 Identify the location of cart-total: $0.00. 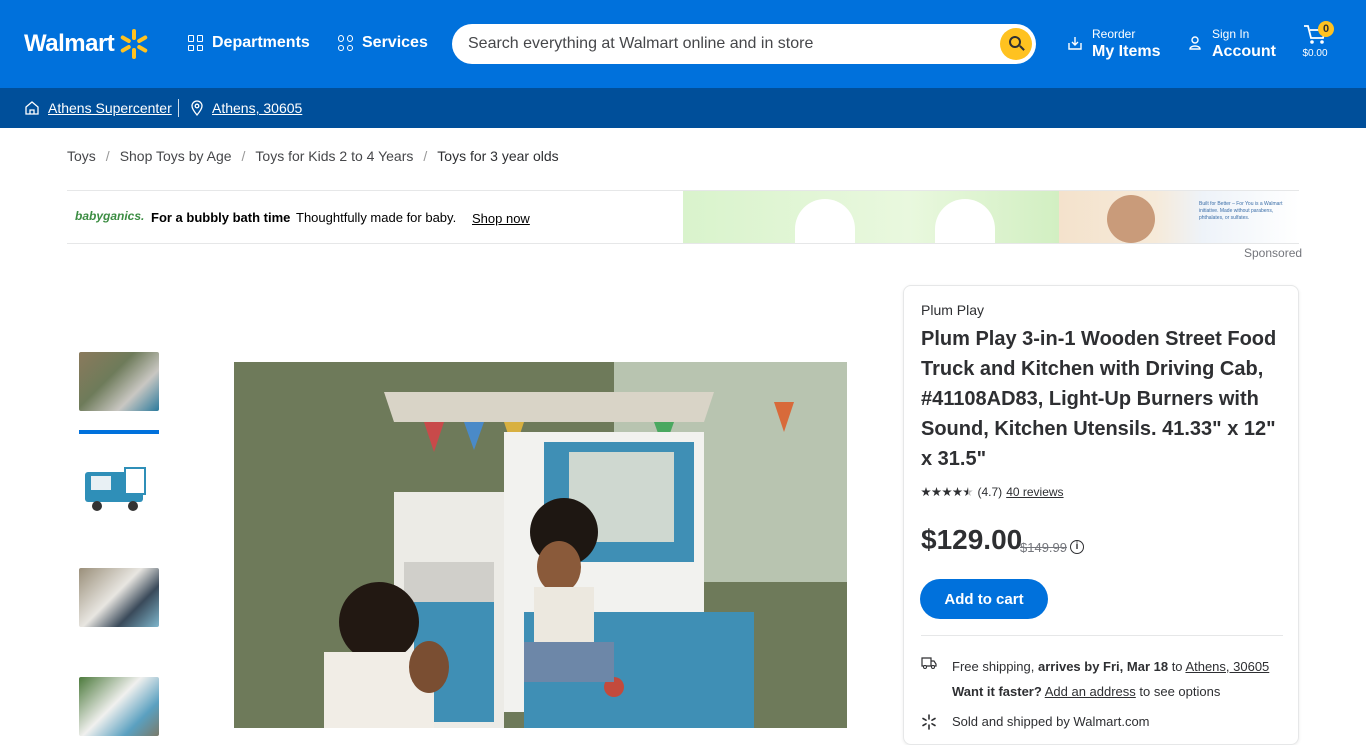
(1315, 53).